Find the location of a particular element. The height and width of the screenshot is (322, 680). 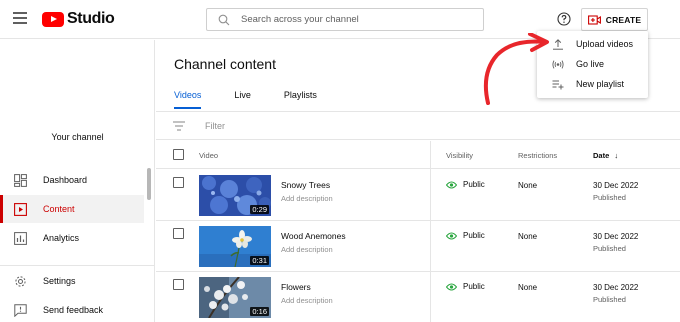

gear-icon is located at coordinates (20, 281).